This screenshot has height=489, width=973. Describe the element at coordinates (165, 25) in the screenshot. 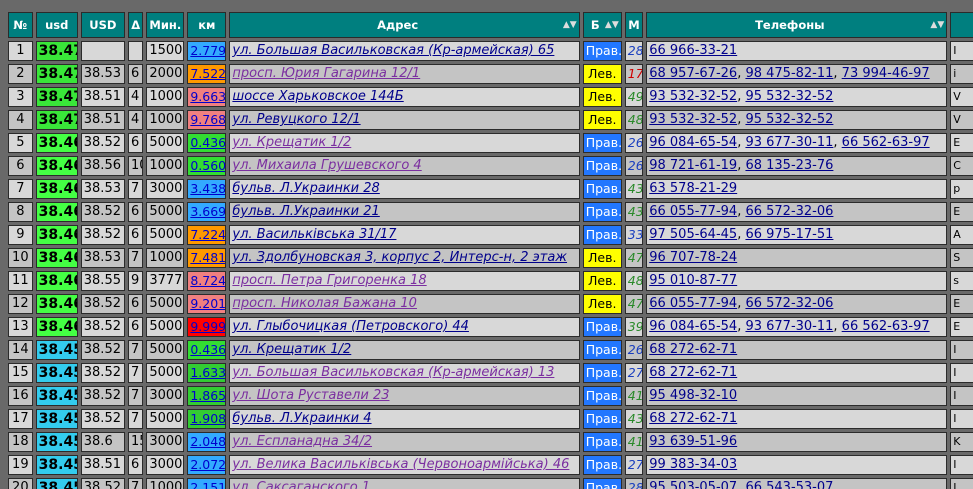

I see `col-header-min: Мин.` at that location.